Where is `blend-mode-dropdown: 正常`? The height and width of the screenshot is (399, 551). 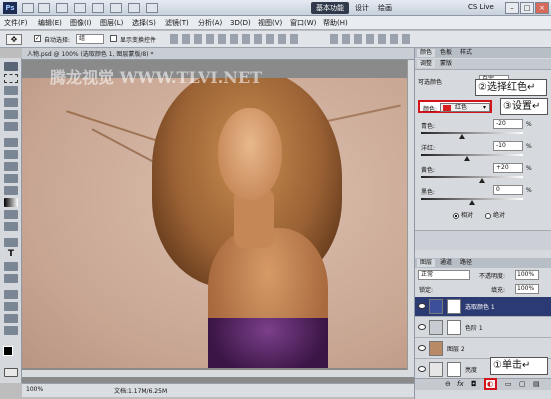
blend-mode-dropdown: 正常 is located at coordinates (444, 275).